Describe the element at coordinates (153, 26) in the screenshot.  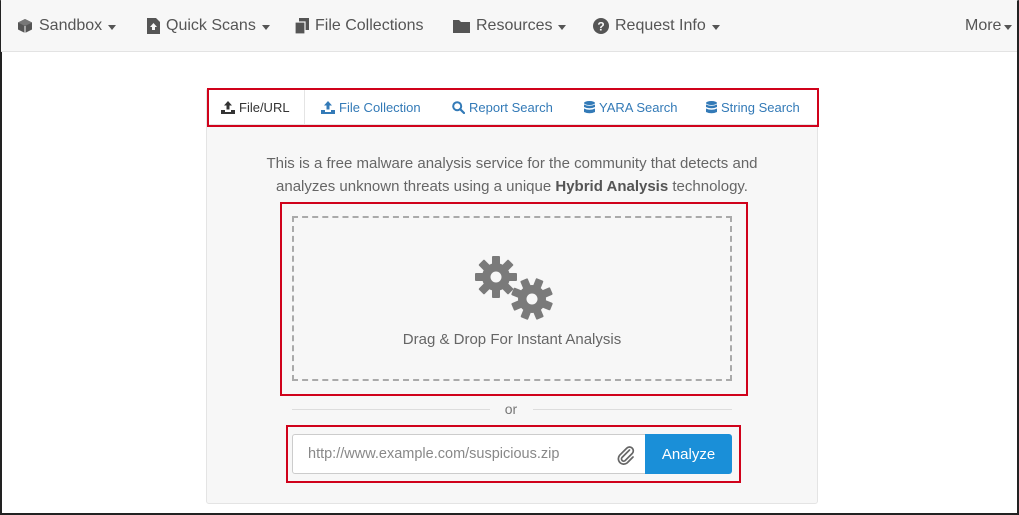
I see `file-upload-icon` at that location.